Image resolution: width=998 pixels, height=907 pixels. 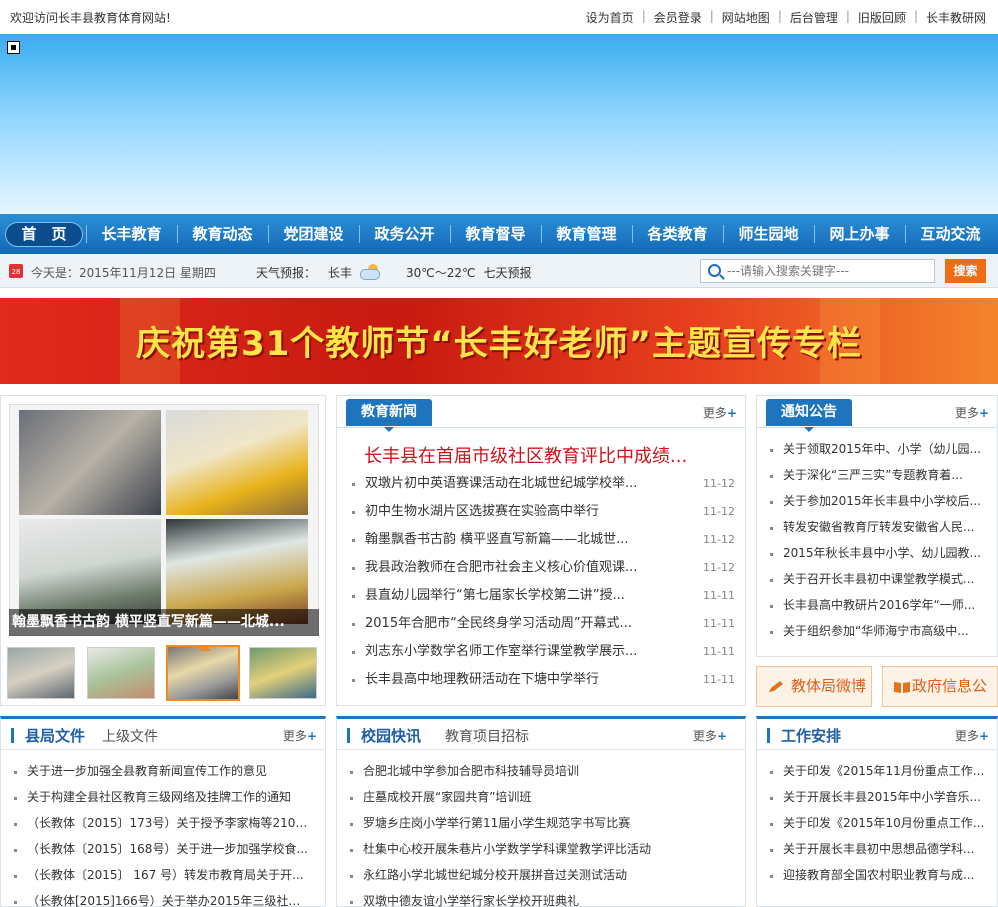 I want to click on nav-item-garden: 师生园地, so click(x=768, y=234).